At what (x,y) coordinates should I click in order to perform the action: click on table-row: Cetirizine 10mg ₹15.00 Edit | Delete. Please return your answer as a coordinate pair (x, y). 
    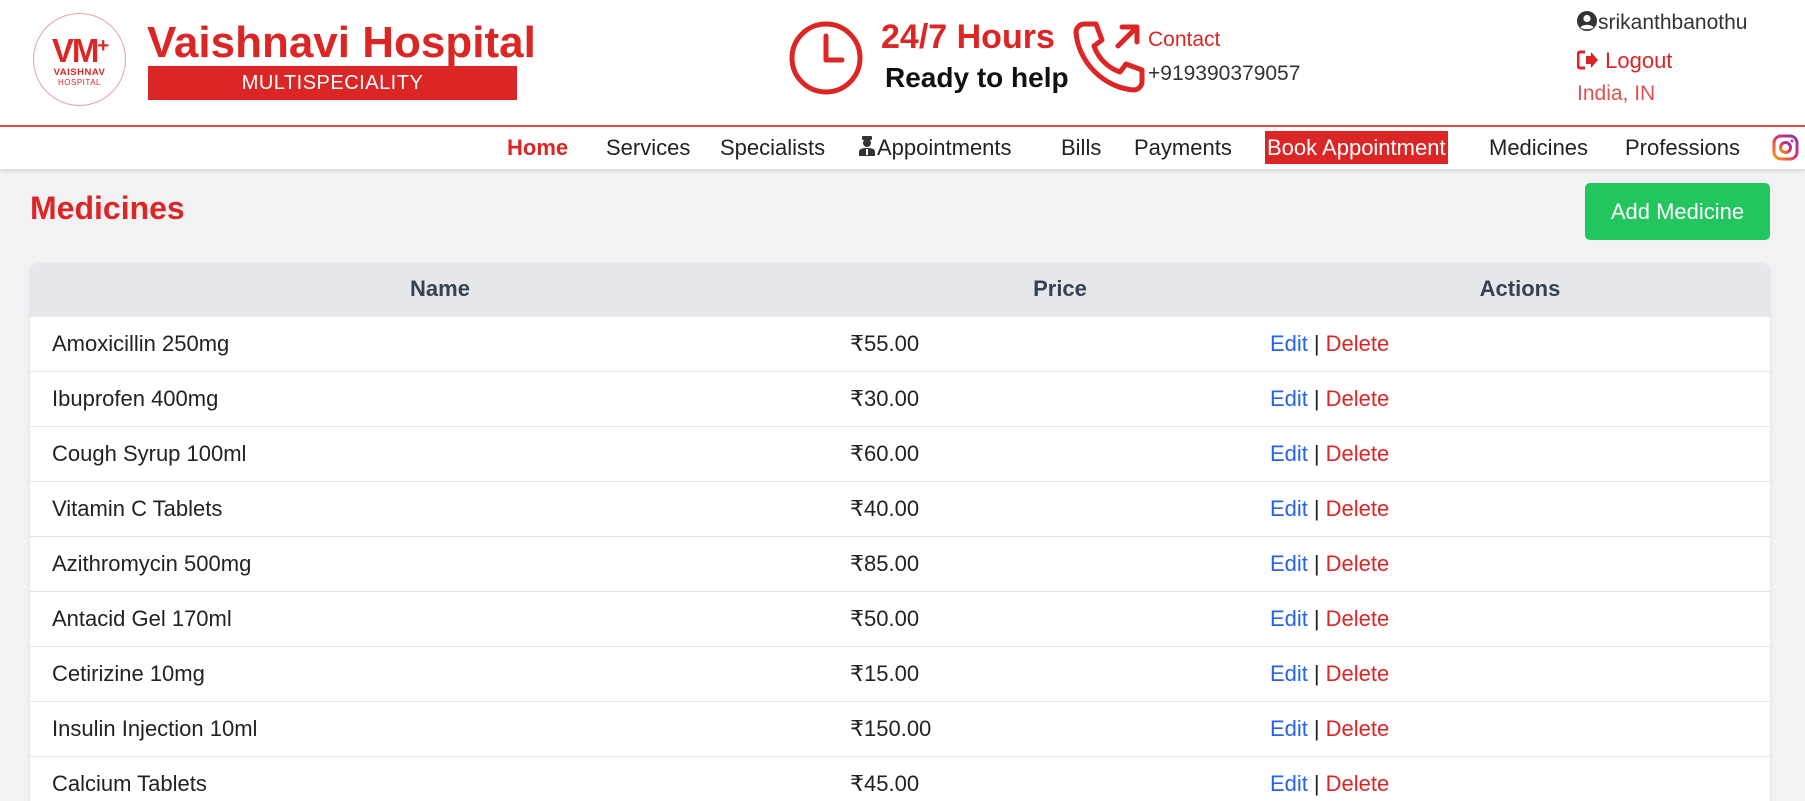
    Looking at the image, I should click on (900, 673).